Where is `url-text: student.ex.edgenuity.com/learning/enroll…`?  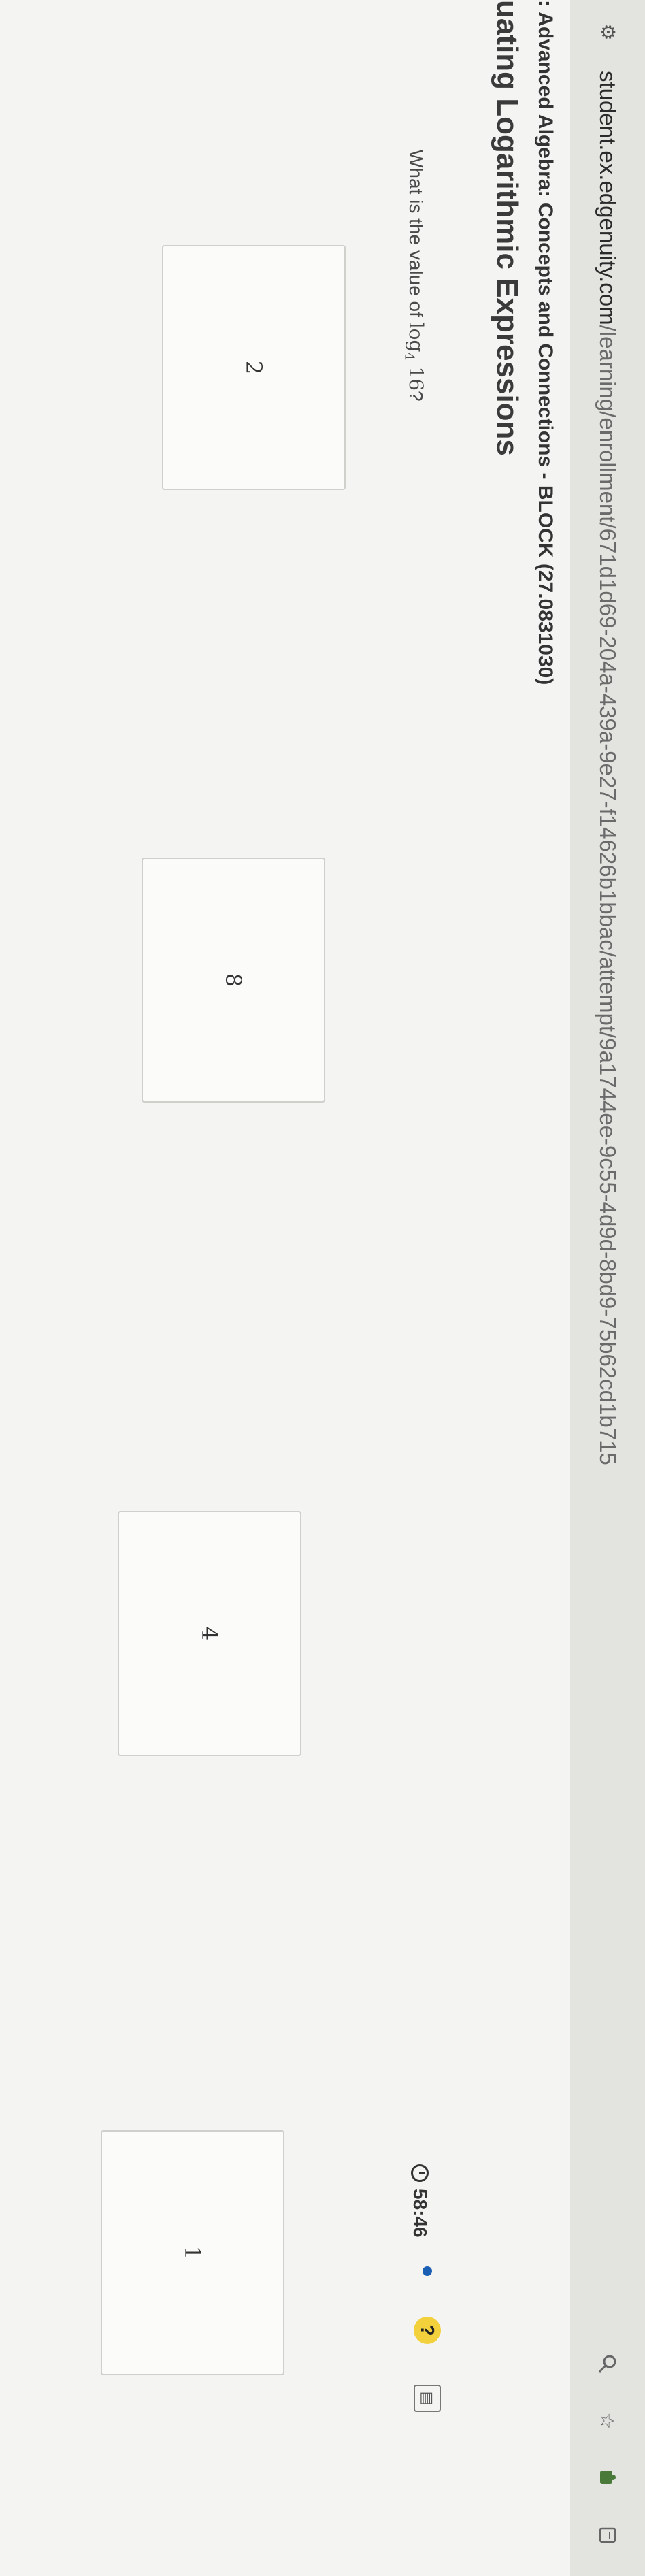 url-text: student.ex.edgenuity.com/learning/enroll… is located at coordinates (608, 768).